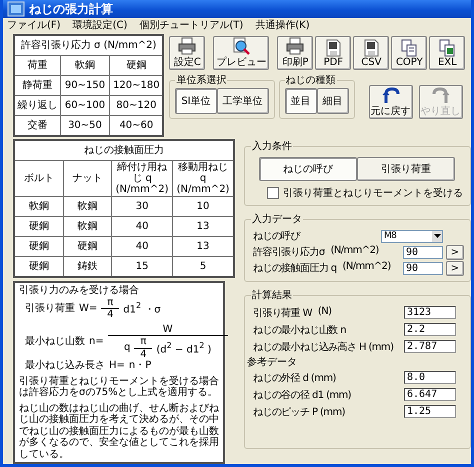 This screenshot has width=474, height=467. What do you see at coordinates (201, 80) in the screenshot?
I see `group-label: 単位系選択` at bounding box center [201, 80].